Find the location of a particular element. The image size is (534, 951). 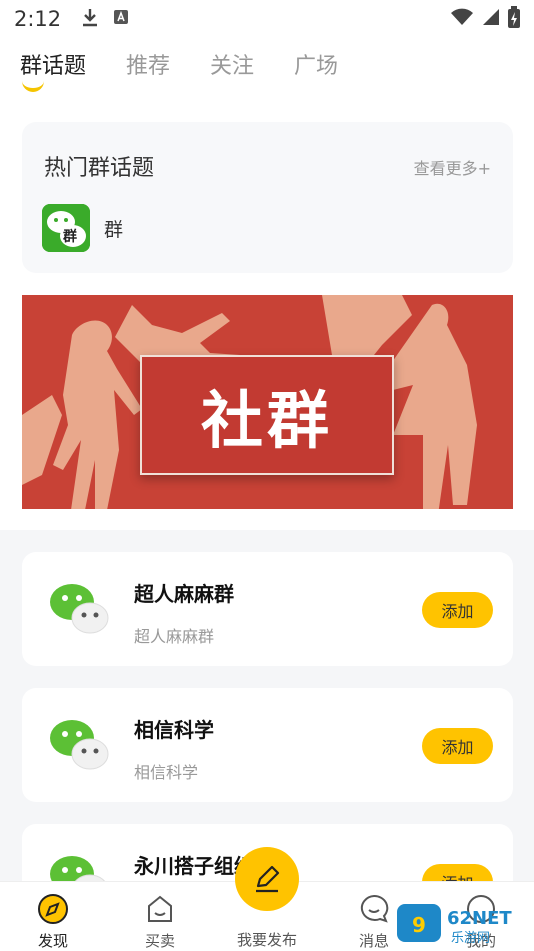

publish-button is located at coordinates (267, 879).